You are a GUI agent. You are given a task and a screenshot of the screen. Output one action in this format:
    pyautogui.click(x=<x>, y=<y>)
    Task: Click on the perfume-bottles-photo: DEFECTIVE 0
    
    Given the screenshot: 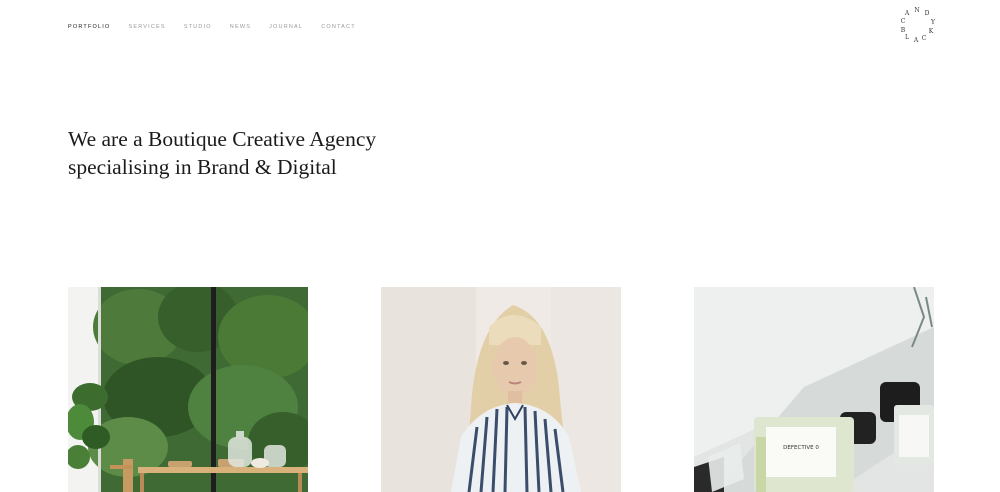 What is the action you would take?
    pyautogui.click(x=814, y=389)
    